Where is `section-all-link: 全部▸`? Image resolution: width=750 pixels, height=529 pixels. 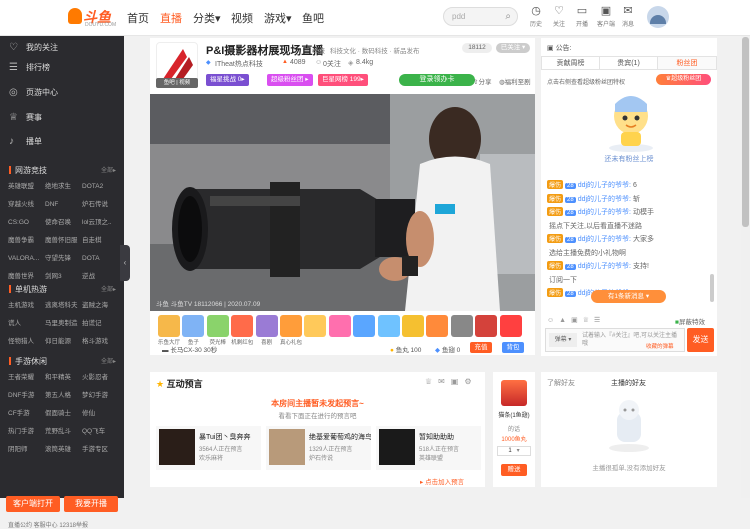
section-all-link: 全部▸ is located at coordinates (108, 360).